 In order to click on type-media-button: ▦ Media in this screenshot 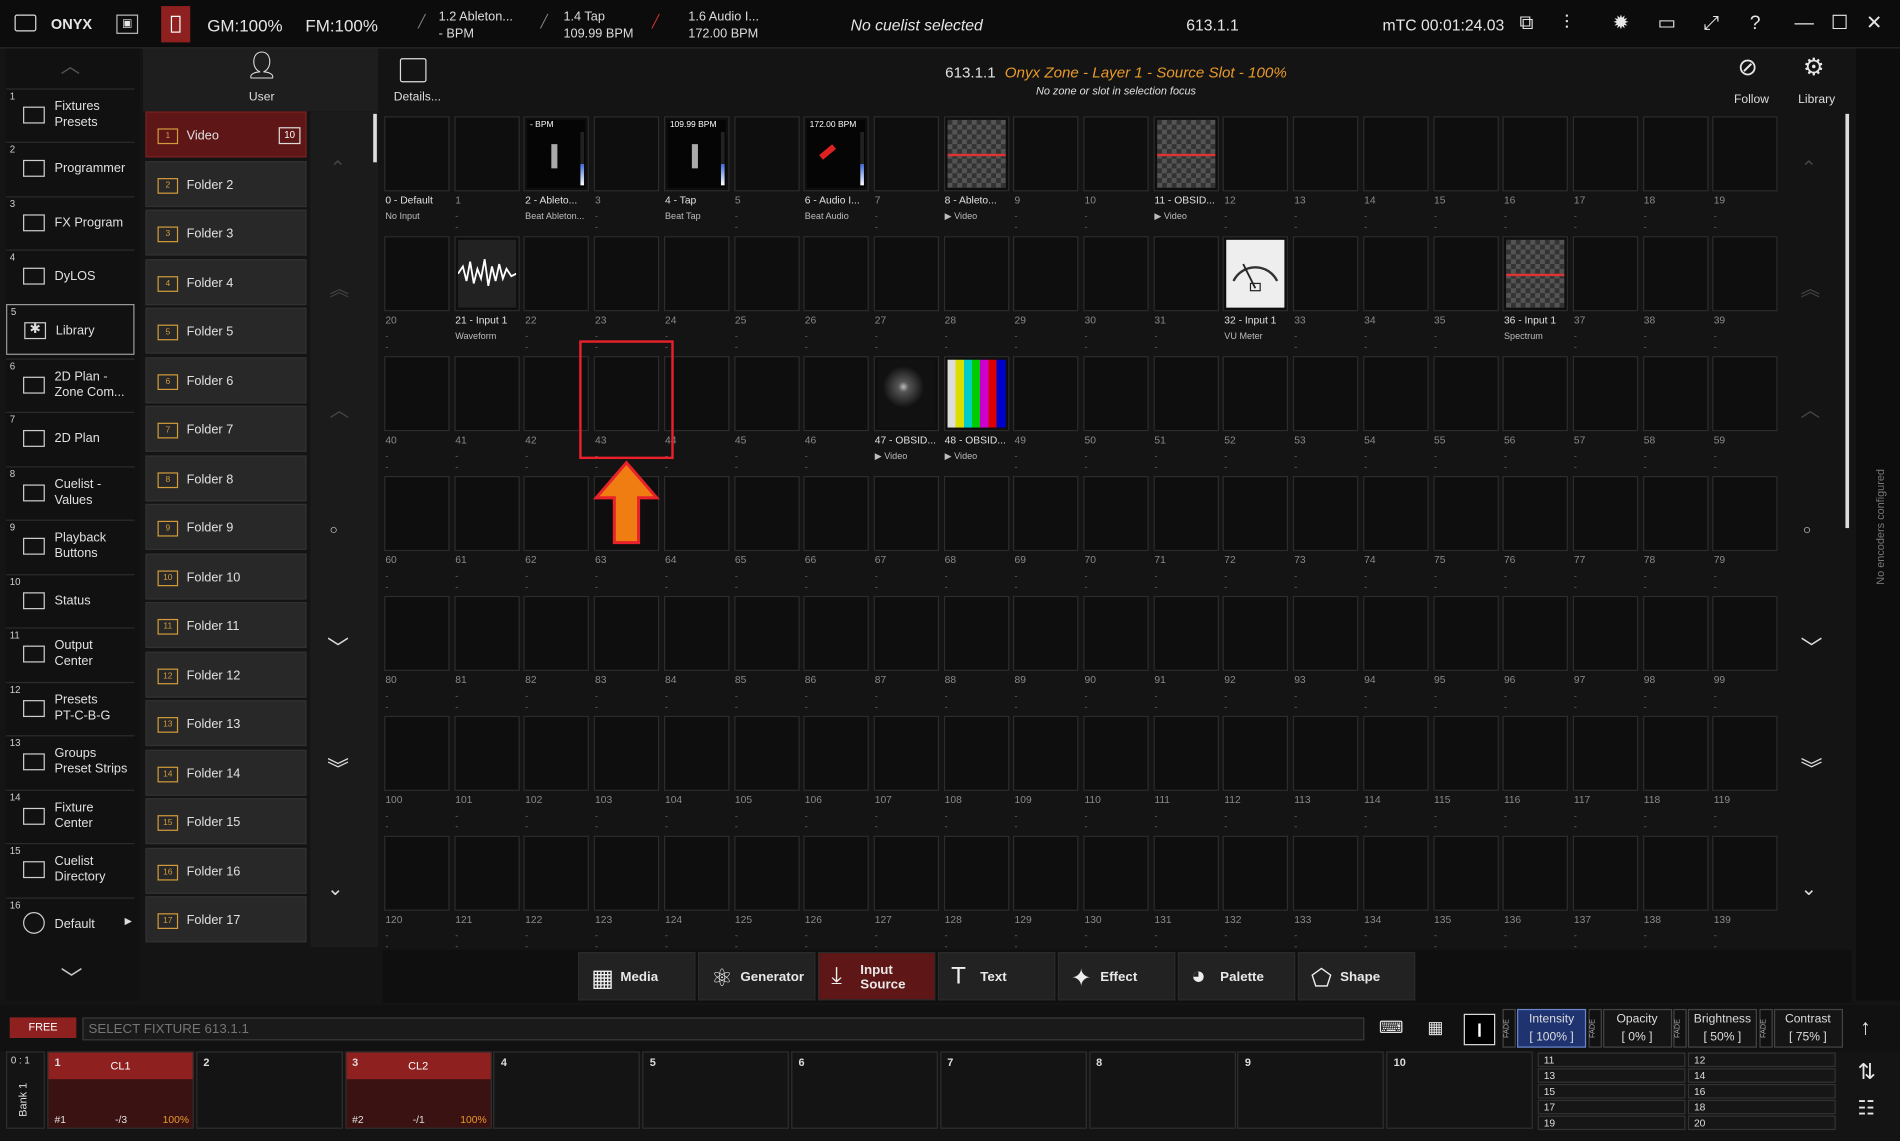, I will do `click(636, 976)`.